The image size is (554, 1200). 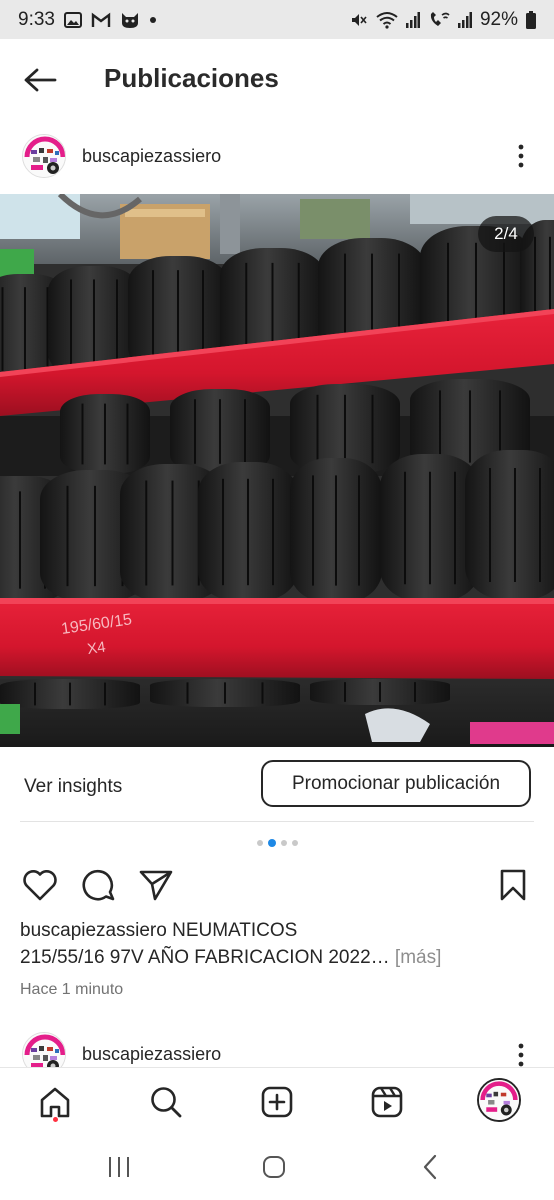 I want to click on comment-icon, so click(x=98, y=885).